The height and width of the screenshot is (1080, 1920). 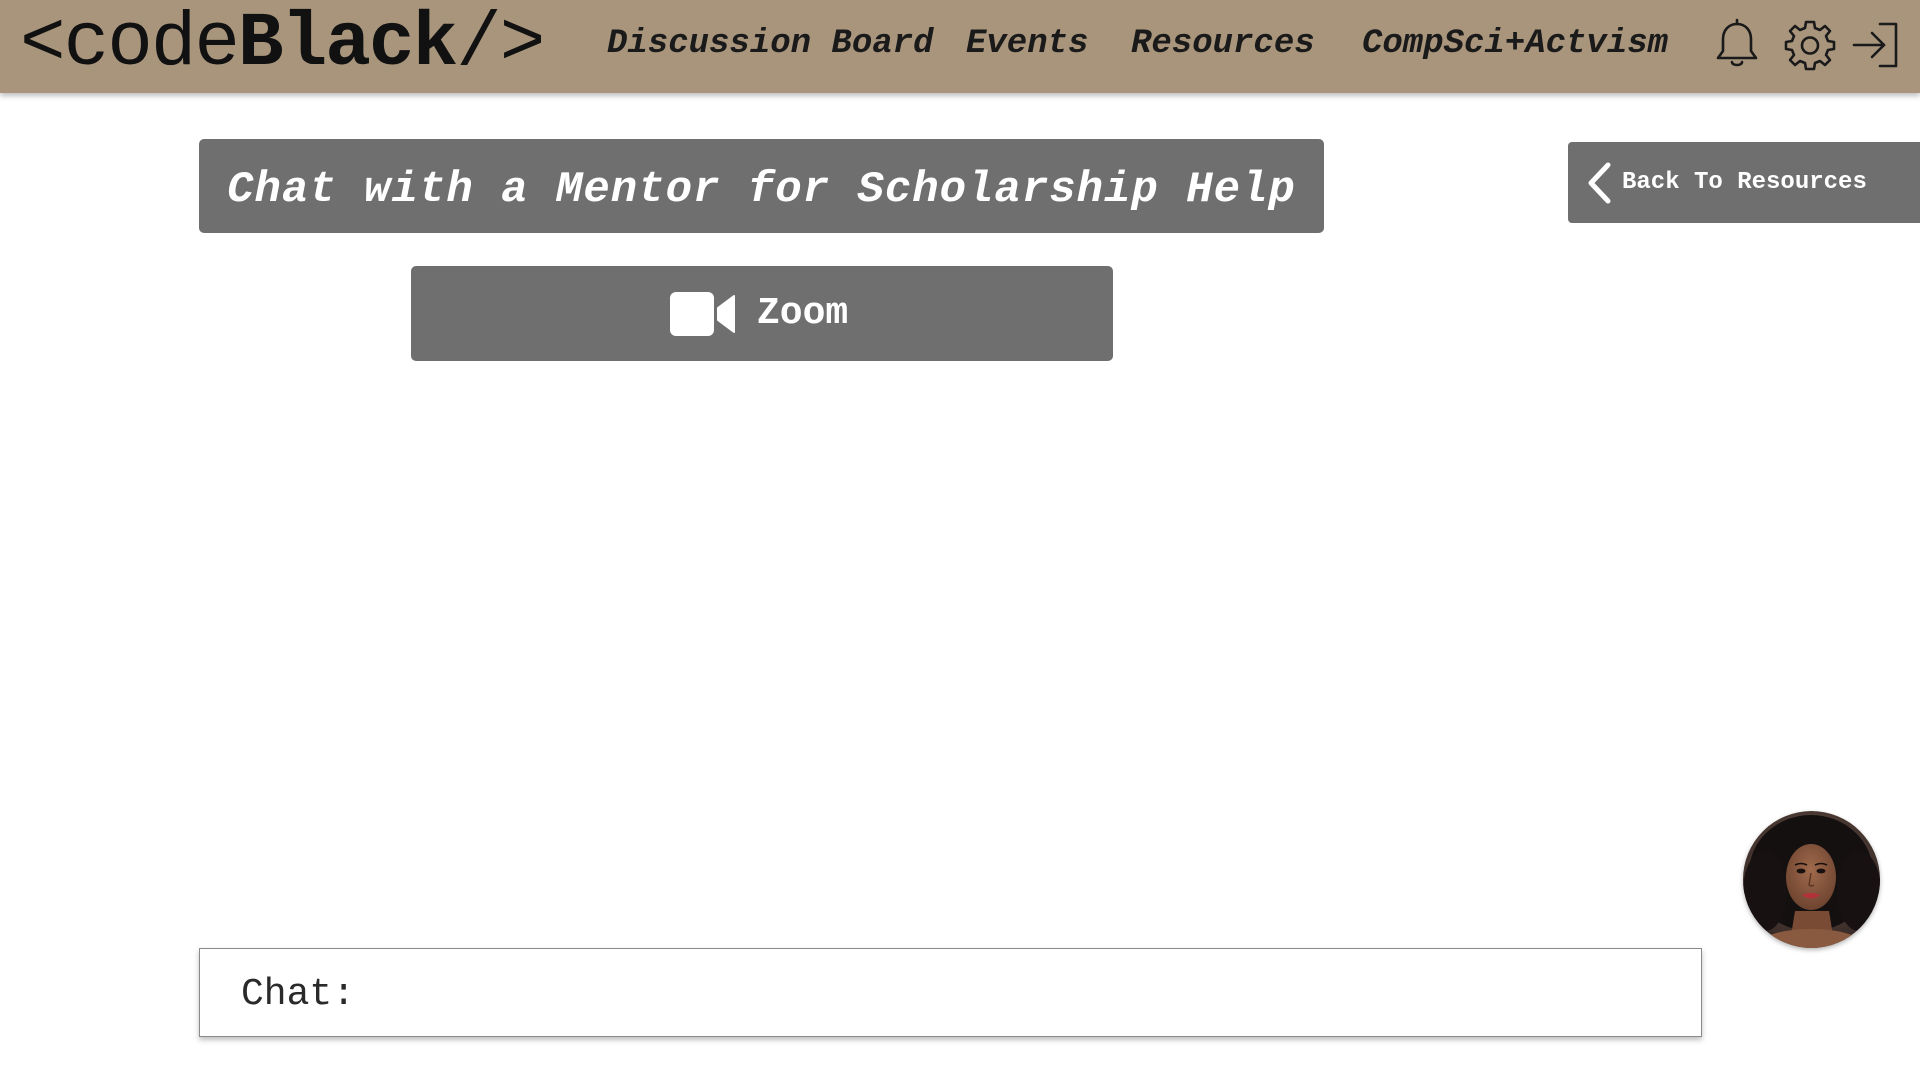 What do you see at coordinates (1877, 45) in the screenshot?
I see `logout-icon` at bounding box center [1877, 45].